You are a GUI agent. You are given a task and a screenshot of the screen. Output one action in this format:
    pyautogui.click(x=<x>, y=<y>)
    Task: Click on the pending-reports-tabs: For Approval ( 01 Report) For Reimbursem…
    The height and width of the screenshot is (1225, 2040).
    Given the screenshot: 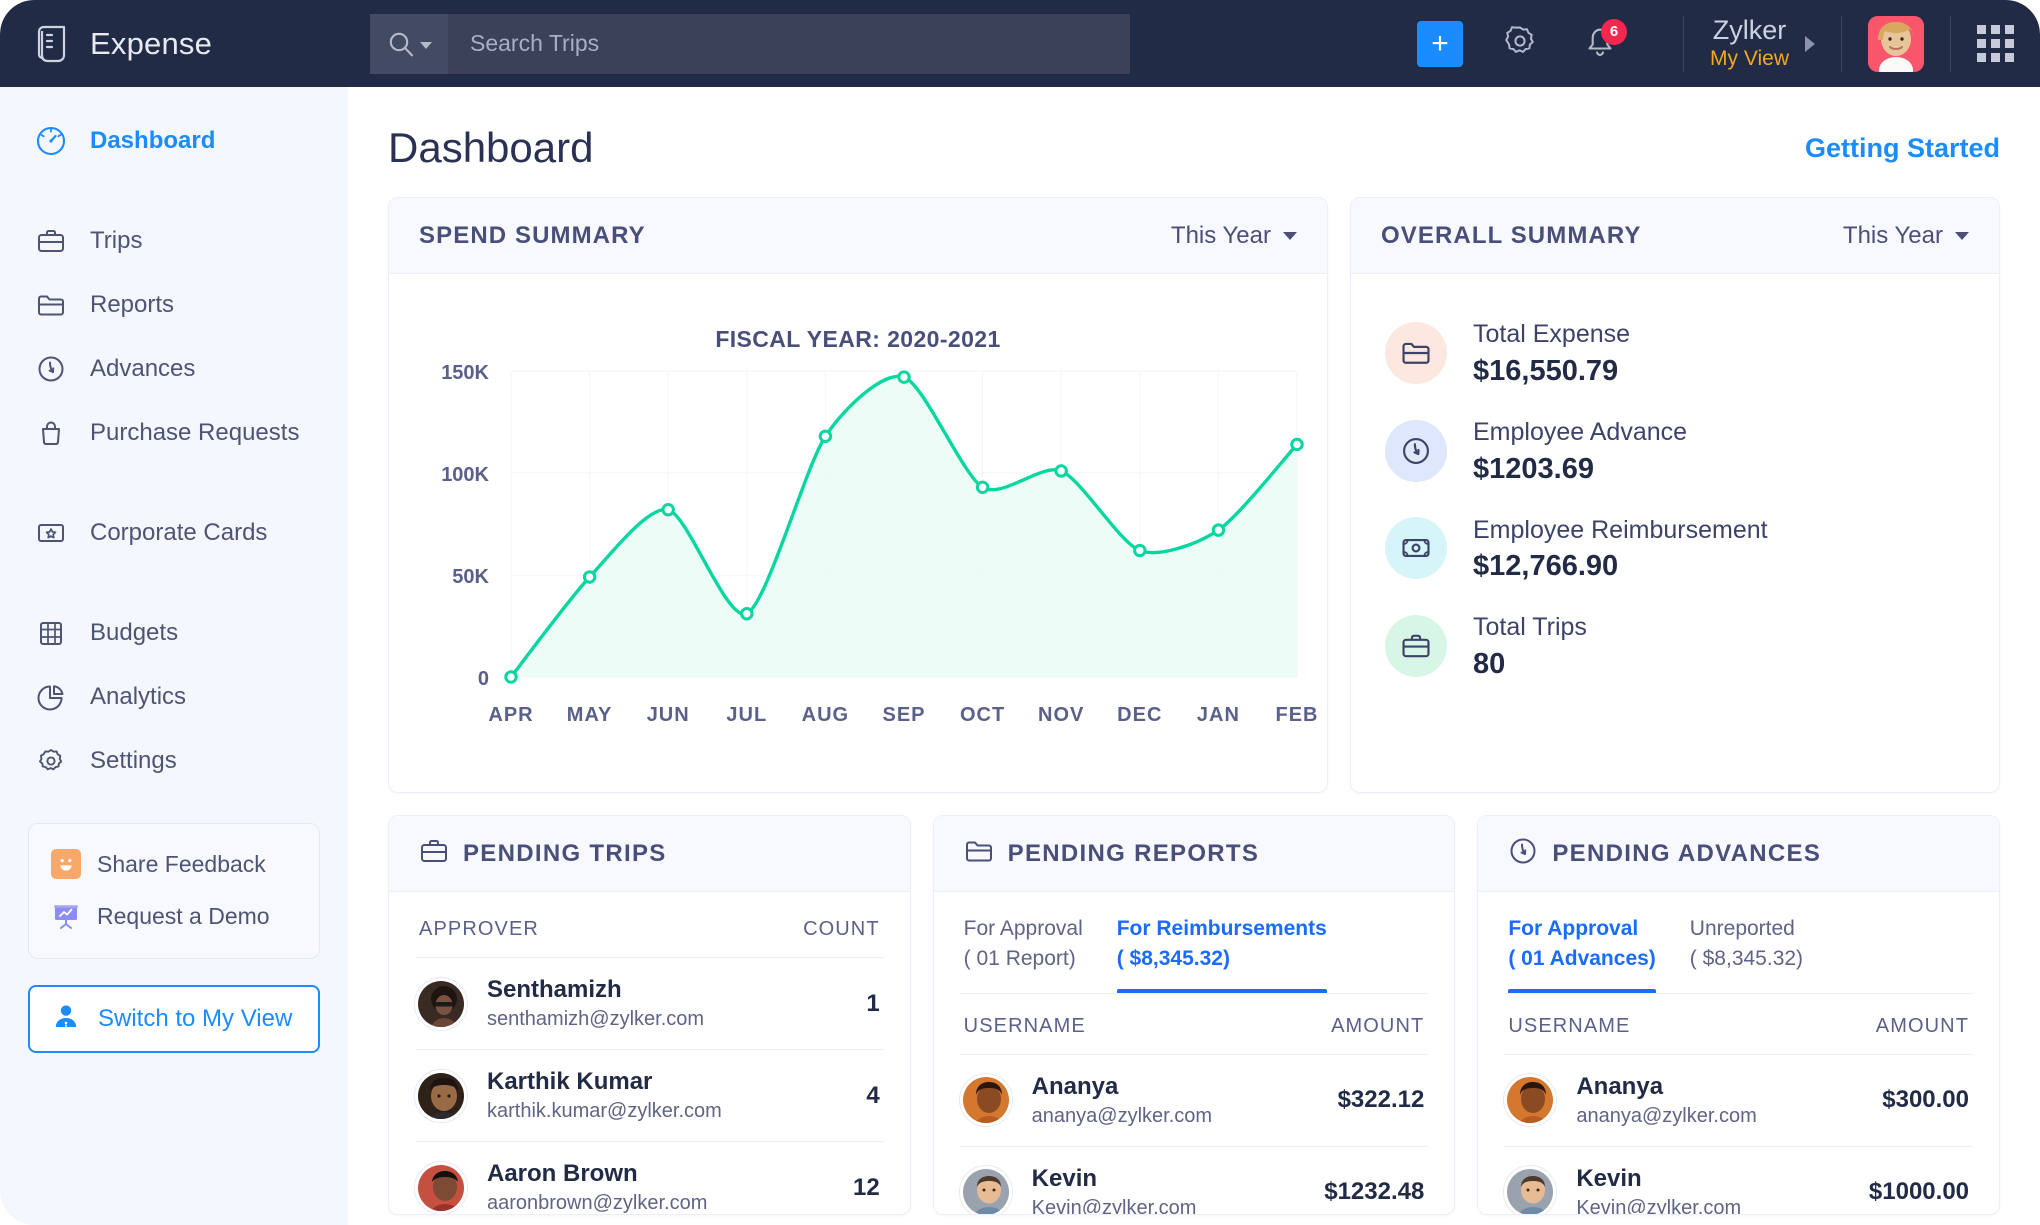 What is the action you would take?
    pyautogui.click(x=1194, y=943)
    